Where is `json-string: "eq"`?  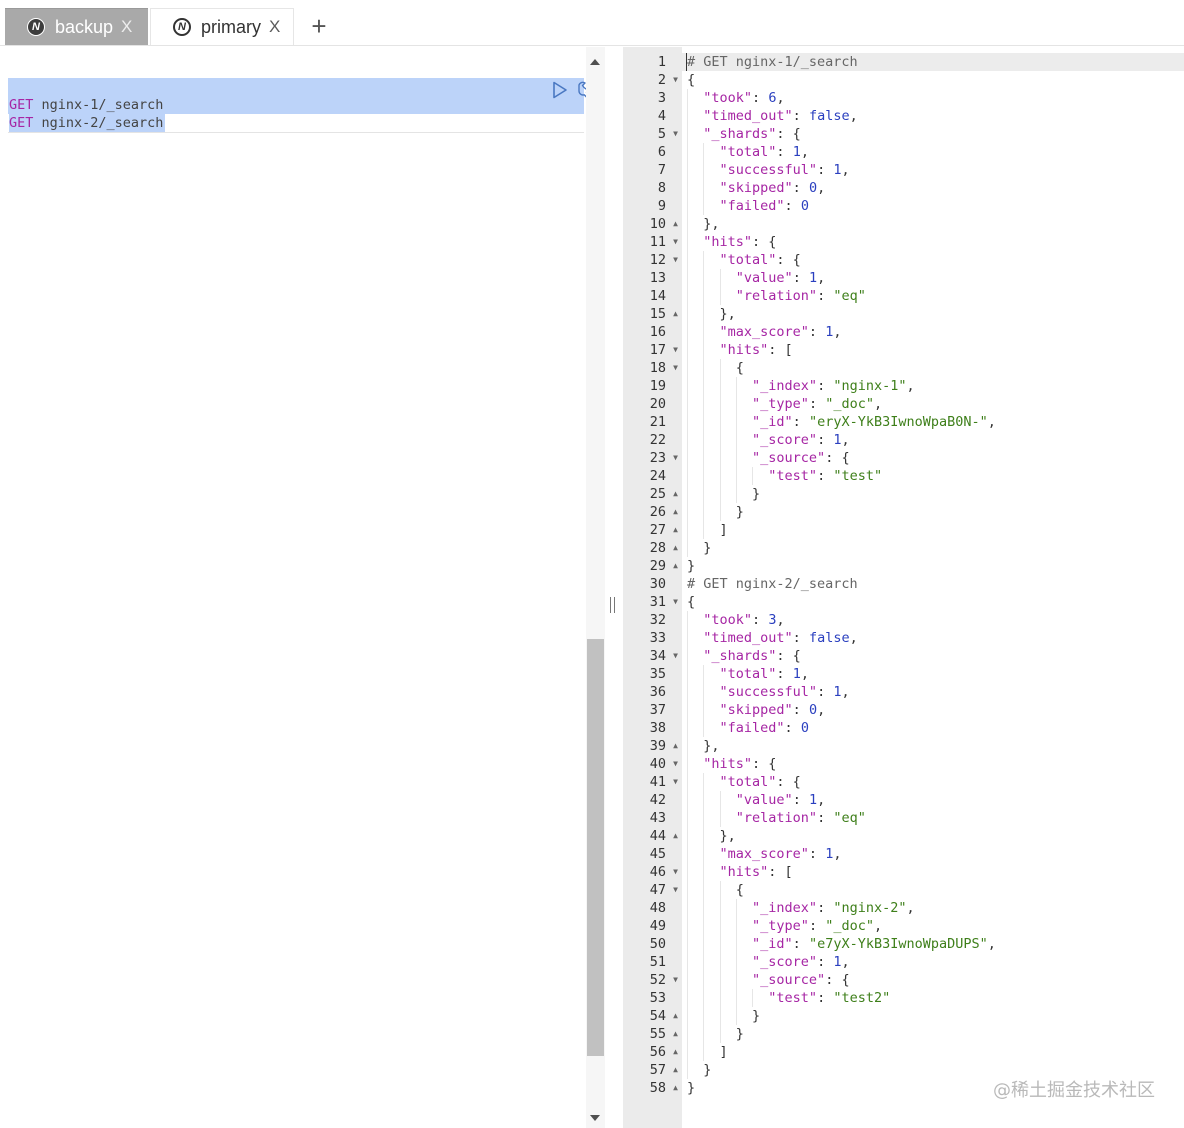
json-string: "eq" is located at coordinates (849, 296).